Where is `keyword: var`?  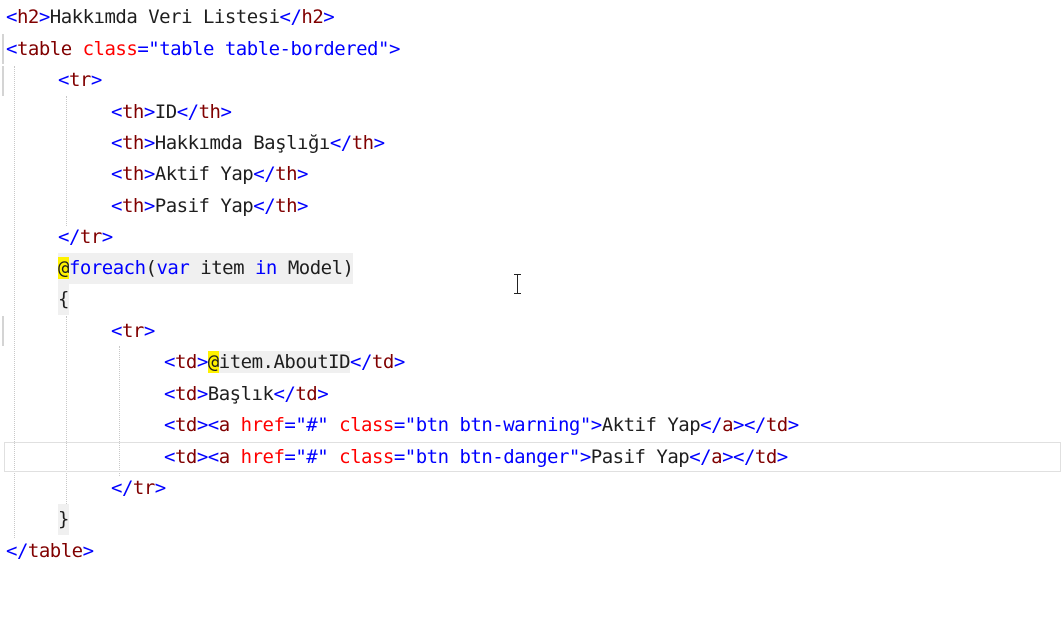 keyword: var is located at coordinates (173, 268).